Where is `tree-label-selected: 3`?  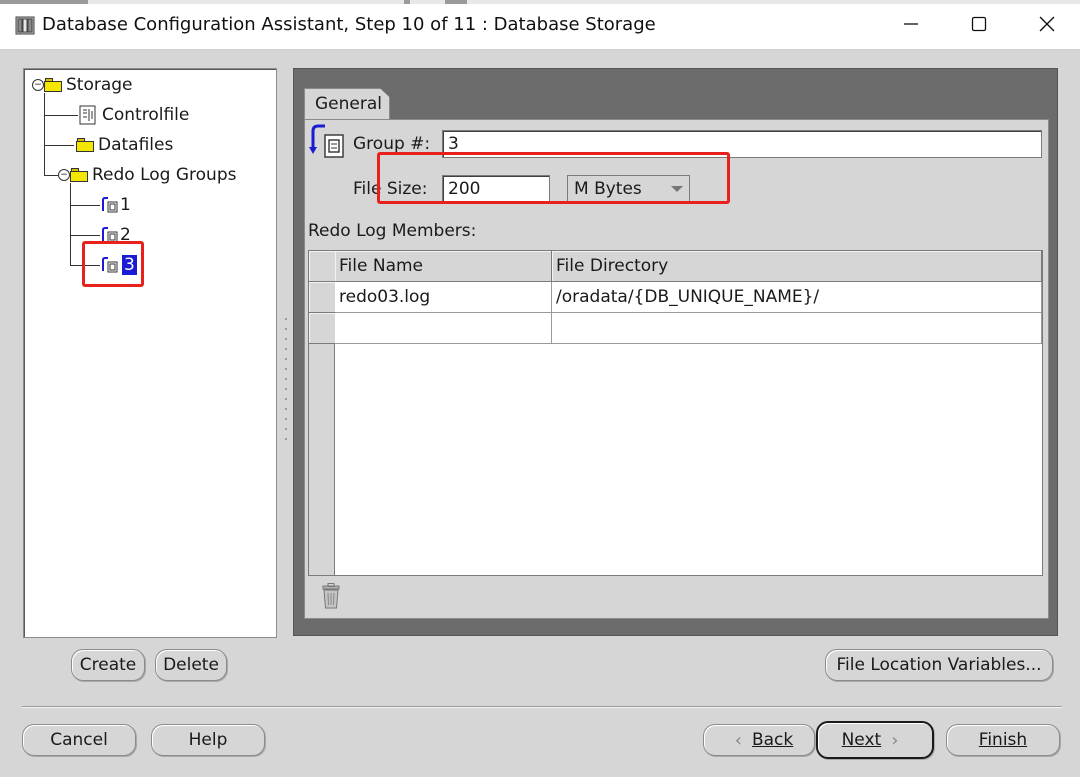 tree-label-selected: 3 is located at coordinates (129, 265).